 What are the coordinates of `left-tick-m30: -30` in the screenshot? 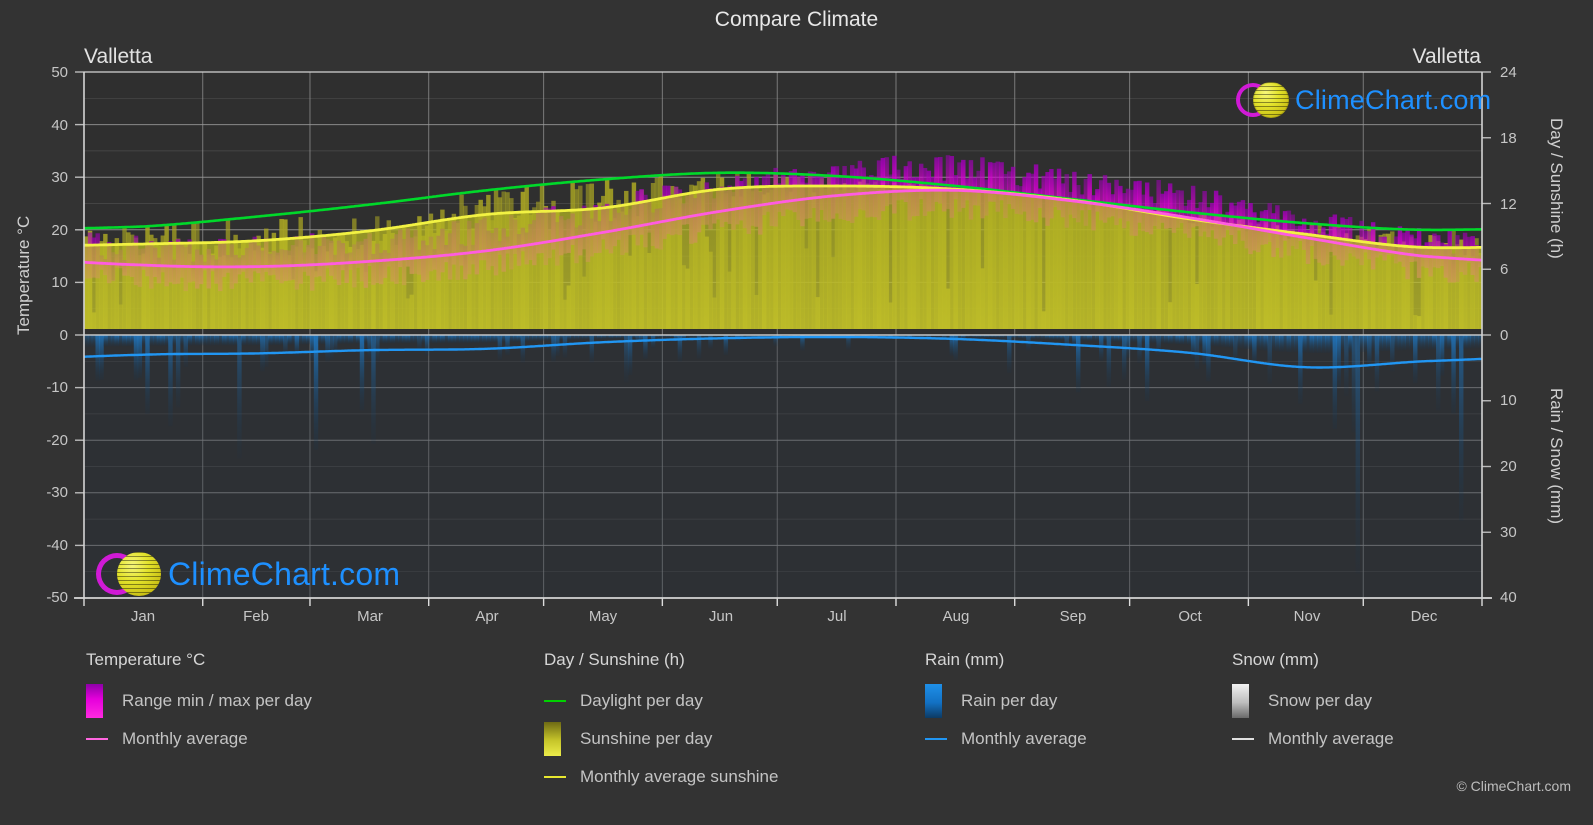 It's located at (57, 492).